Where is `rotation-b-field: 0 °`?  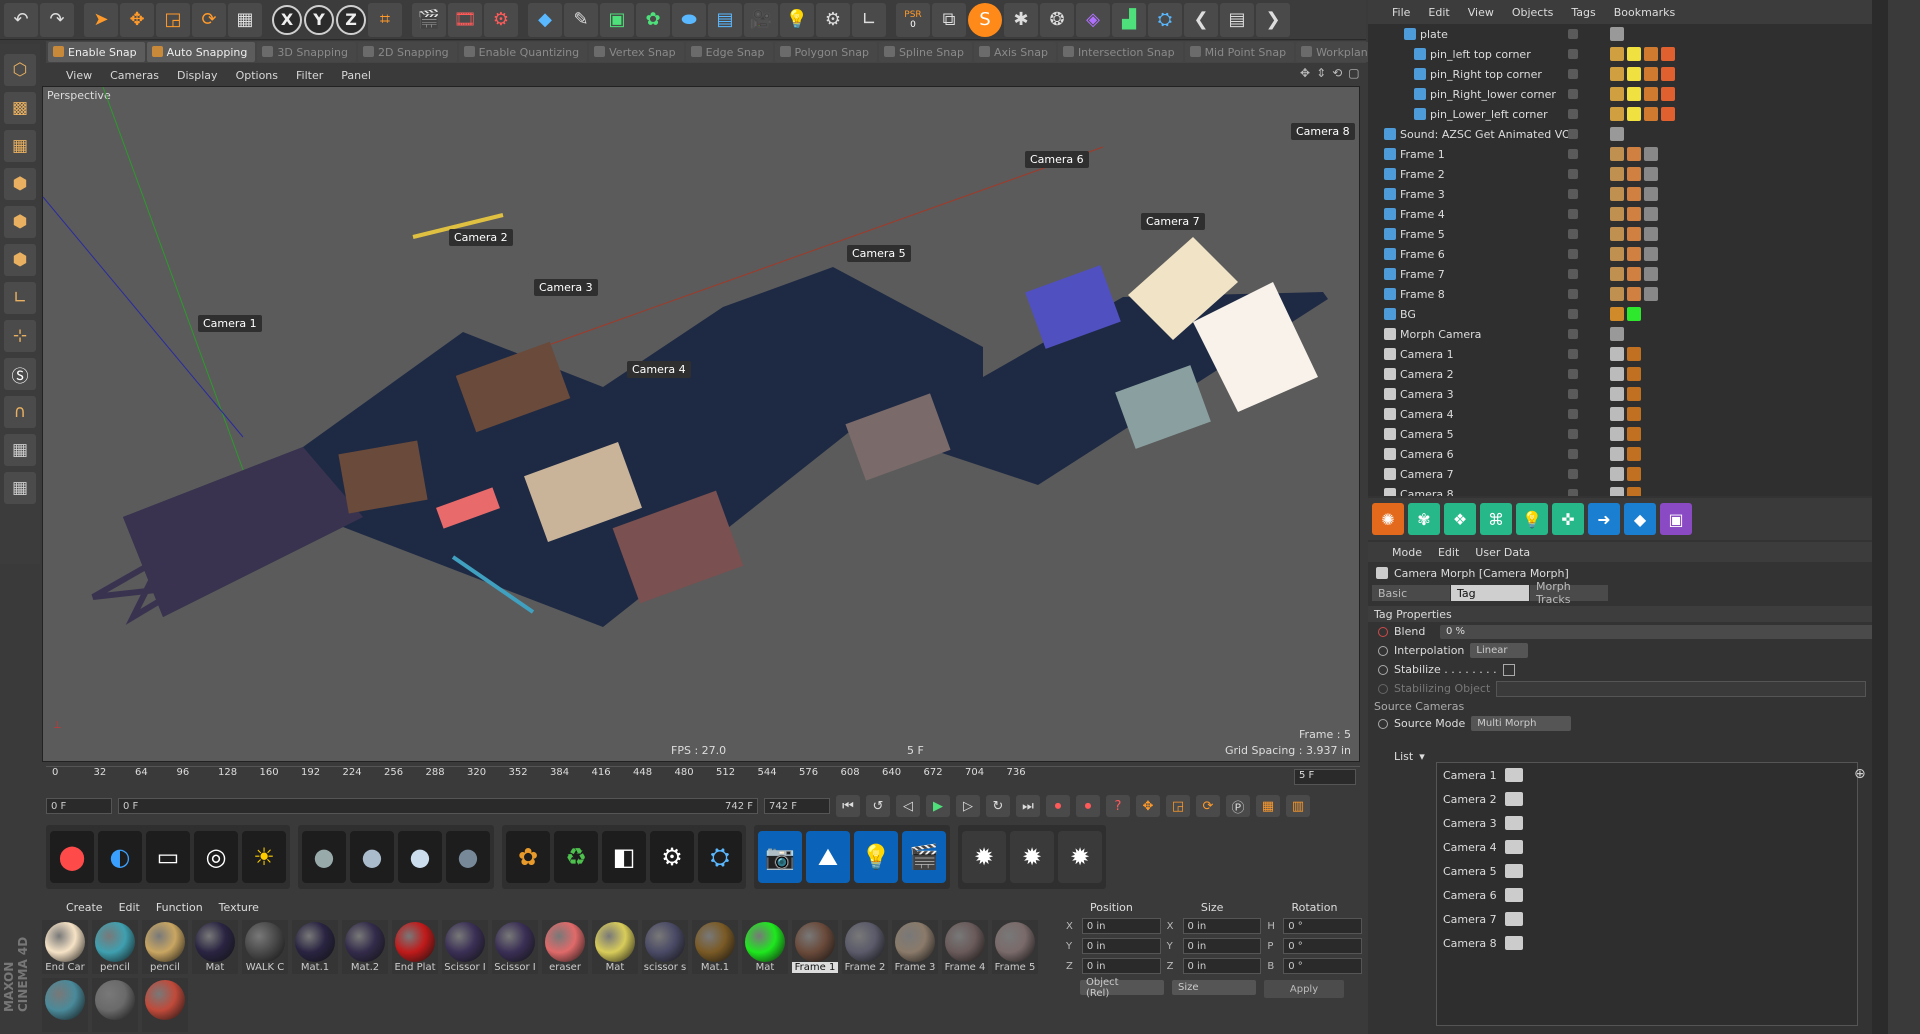
rotation-b-field: 0 ° is located at coordinates (1323, 966).